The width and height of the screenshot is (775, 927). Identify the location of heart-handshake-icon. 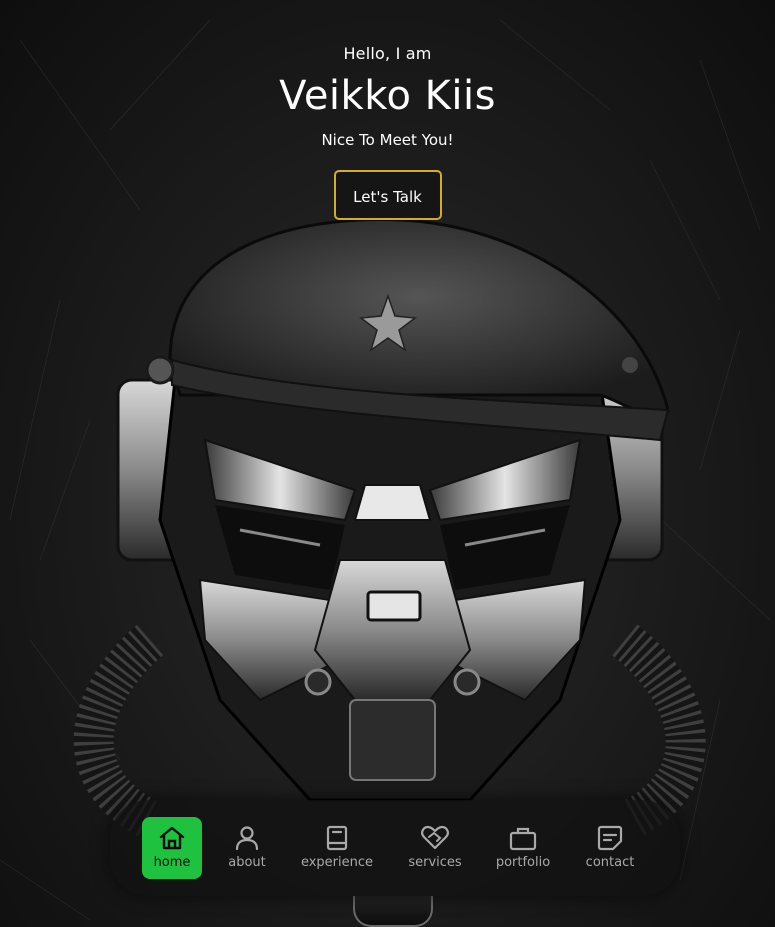
(435, 837).